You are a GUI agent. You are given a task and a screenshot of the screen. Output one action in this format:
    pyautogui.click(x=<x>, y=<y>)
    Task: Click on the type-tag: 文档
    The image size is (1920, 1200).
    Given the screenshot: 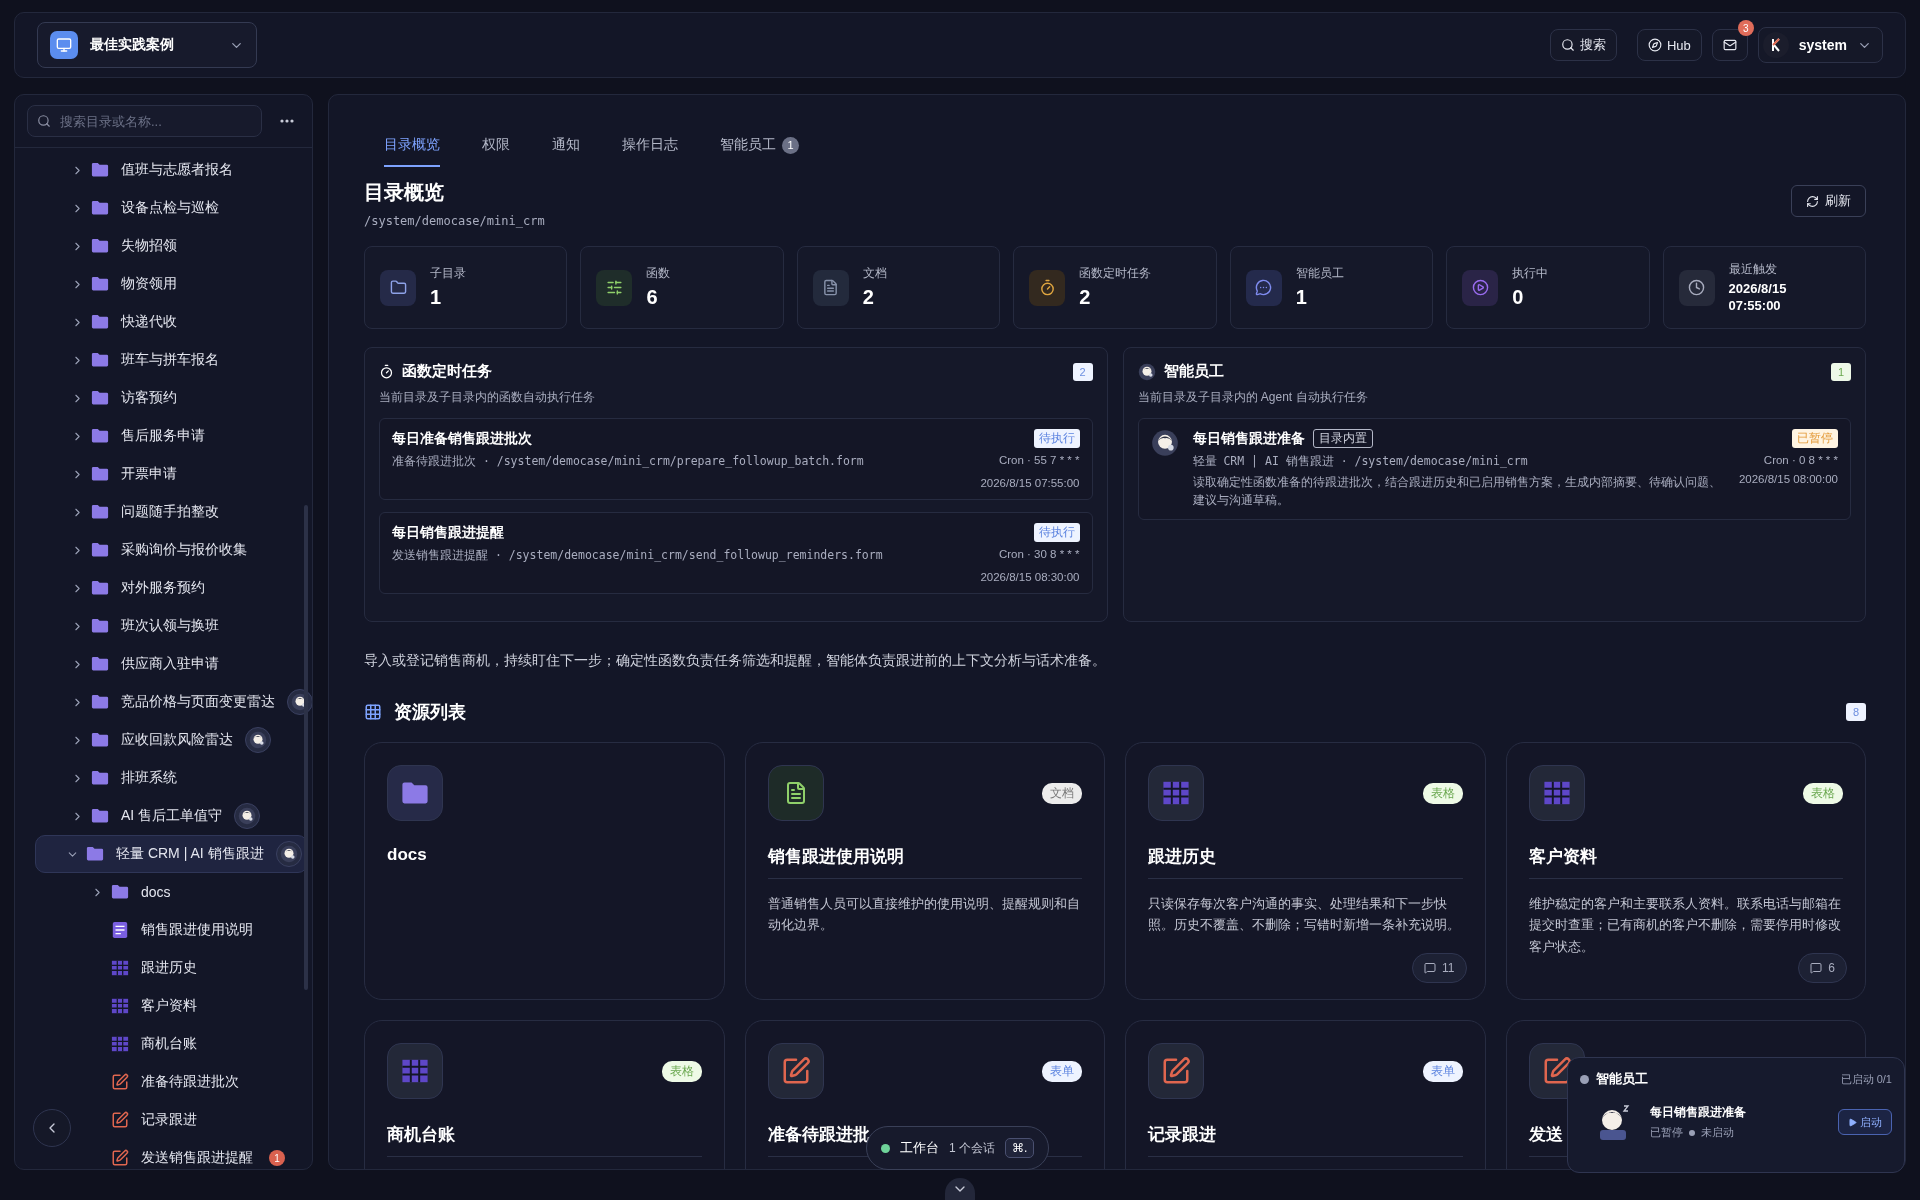 What is the action you would take?
    pyautogui.click(x=1062, y=793)
    